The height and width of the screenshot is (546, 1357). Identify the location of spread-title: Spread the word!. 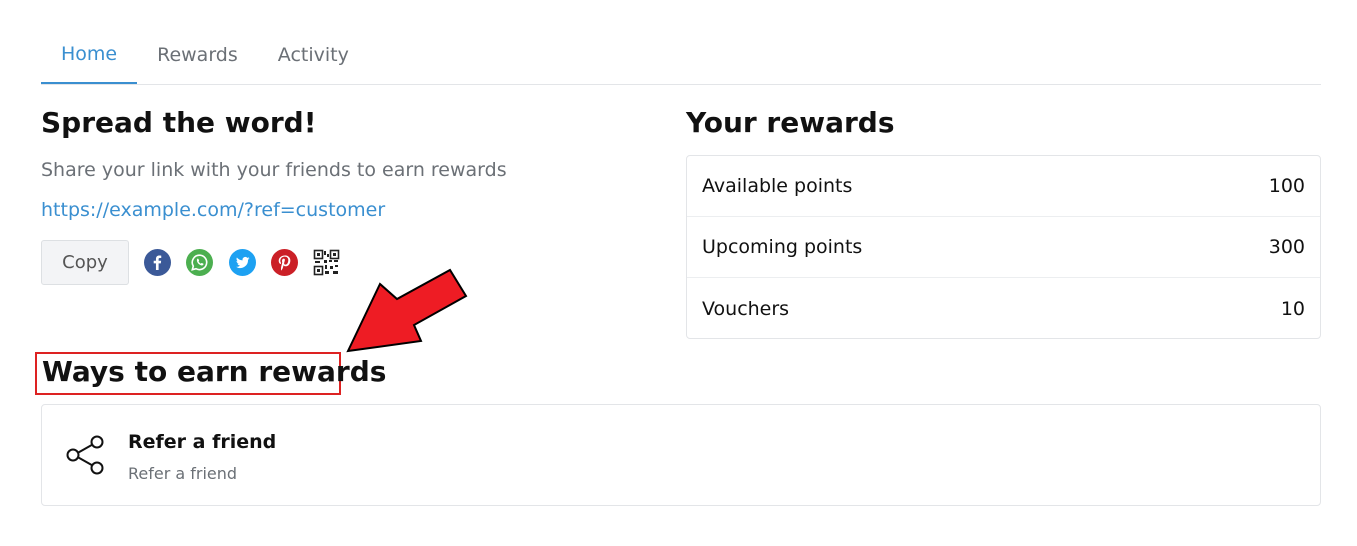
(179, 122).